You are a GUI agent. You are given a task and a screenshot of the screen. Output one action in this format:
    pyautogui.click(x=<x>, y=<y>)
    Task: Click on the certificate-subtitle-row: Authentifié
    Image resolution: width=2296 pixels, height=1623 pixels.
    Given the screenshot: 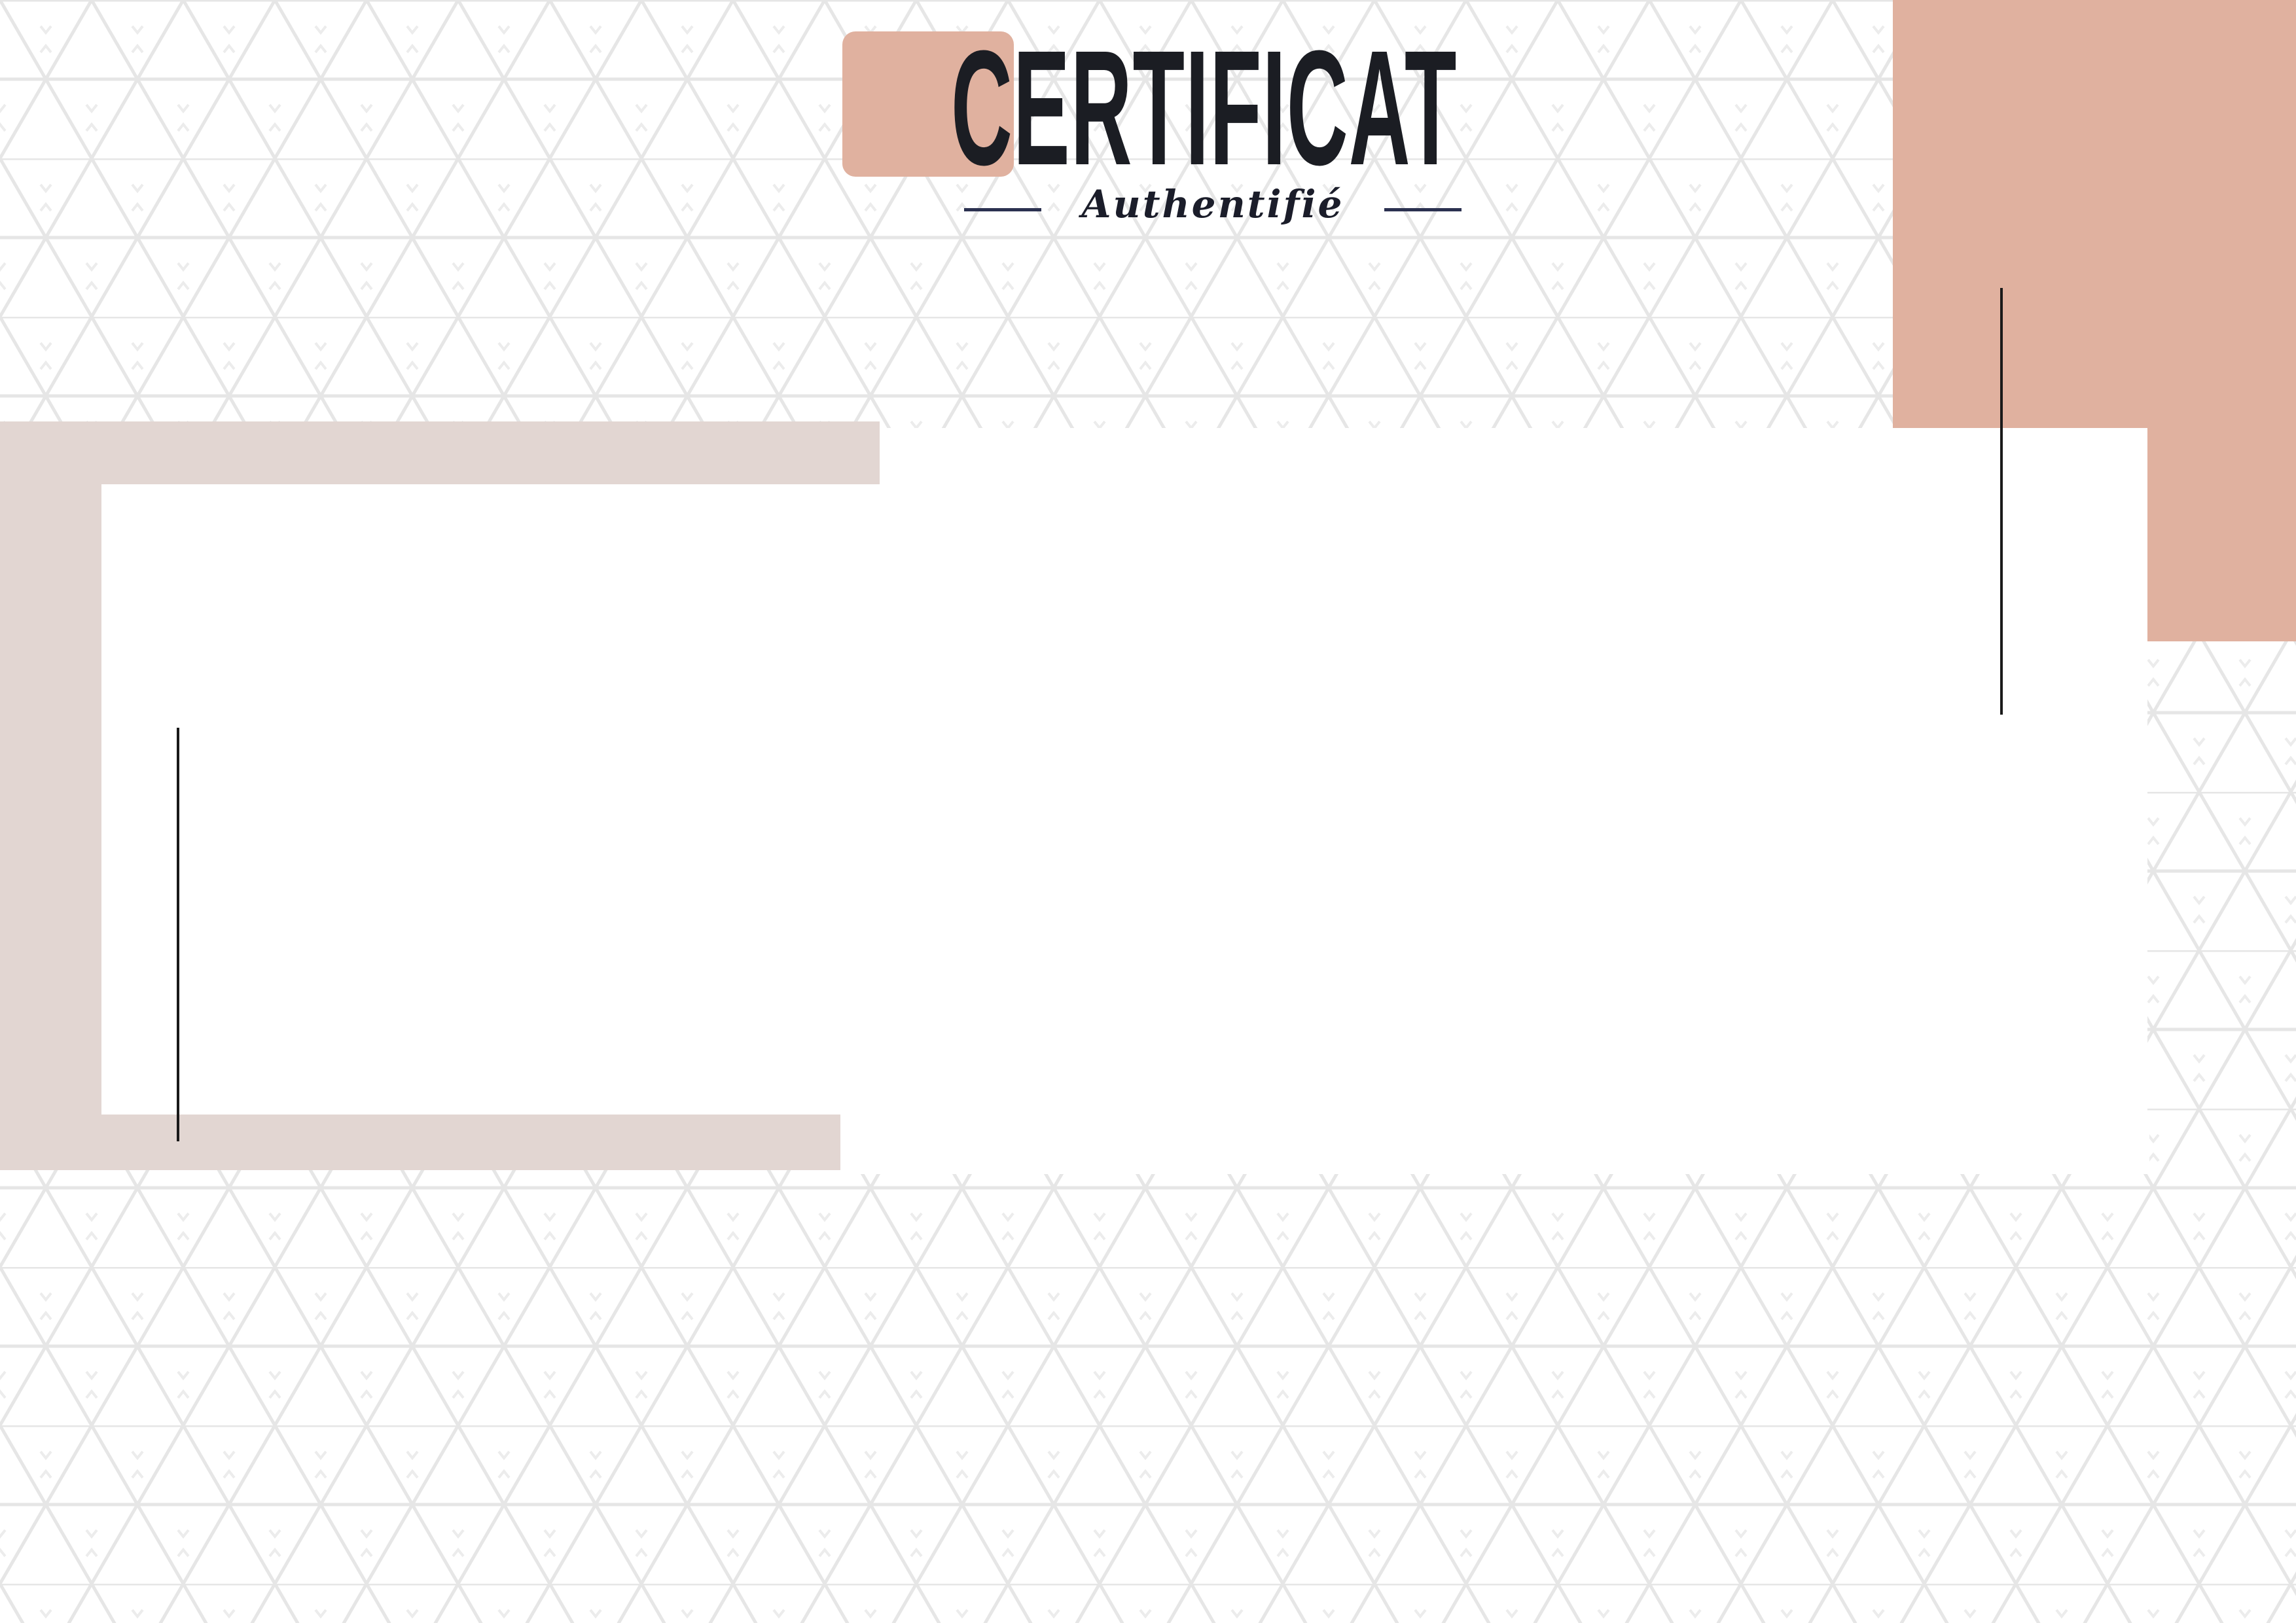 What is the action you would take?
    pyautogui.click(x=1213, y=204)
    